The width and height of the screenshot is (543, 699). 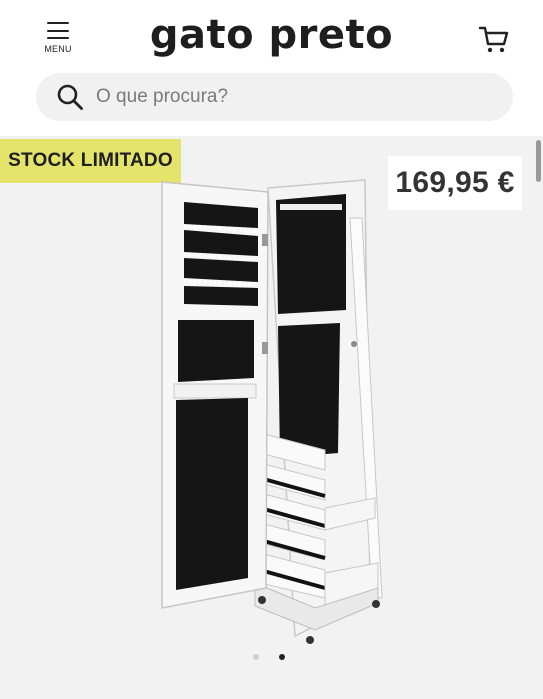 I want to click on carousel-dot, so click(x=256, y=657).